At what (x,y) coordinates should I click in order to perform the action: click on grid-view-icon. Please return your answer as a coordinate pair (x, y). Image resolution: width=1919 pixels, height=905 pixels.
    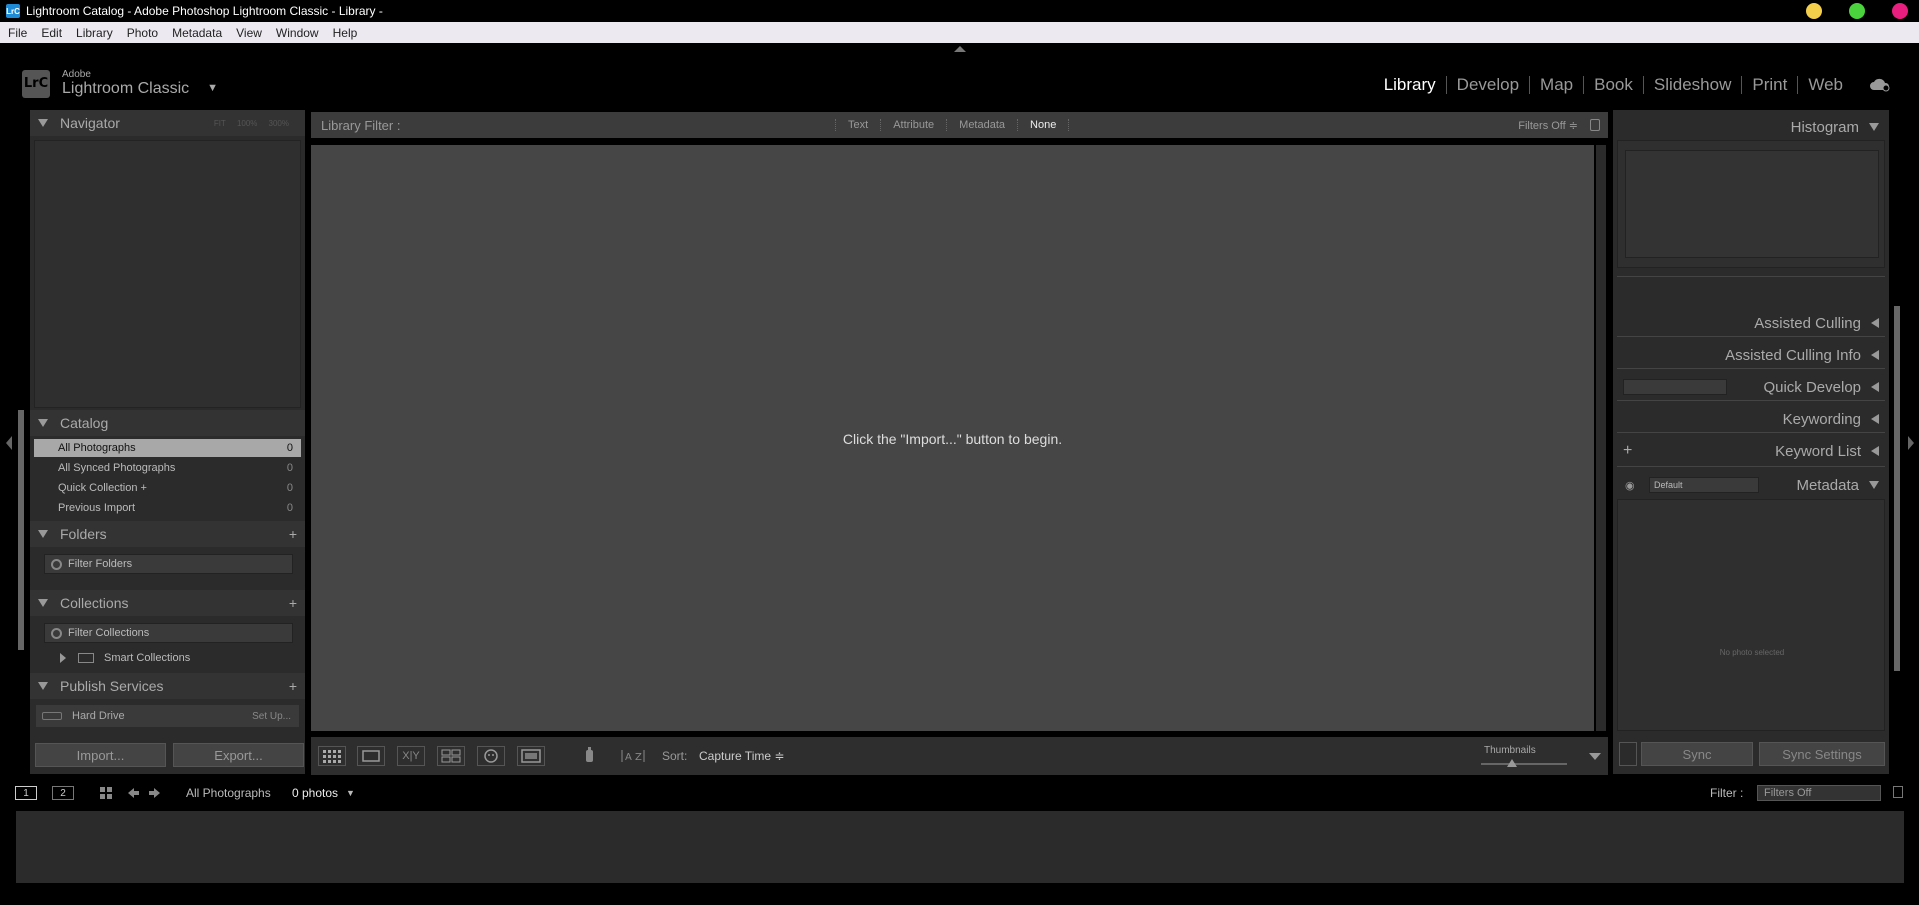
    Looking at the image, I should click on (332, 756).